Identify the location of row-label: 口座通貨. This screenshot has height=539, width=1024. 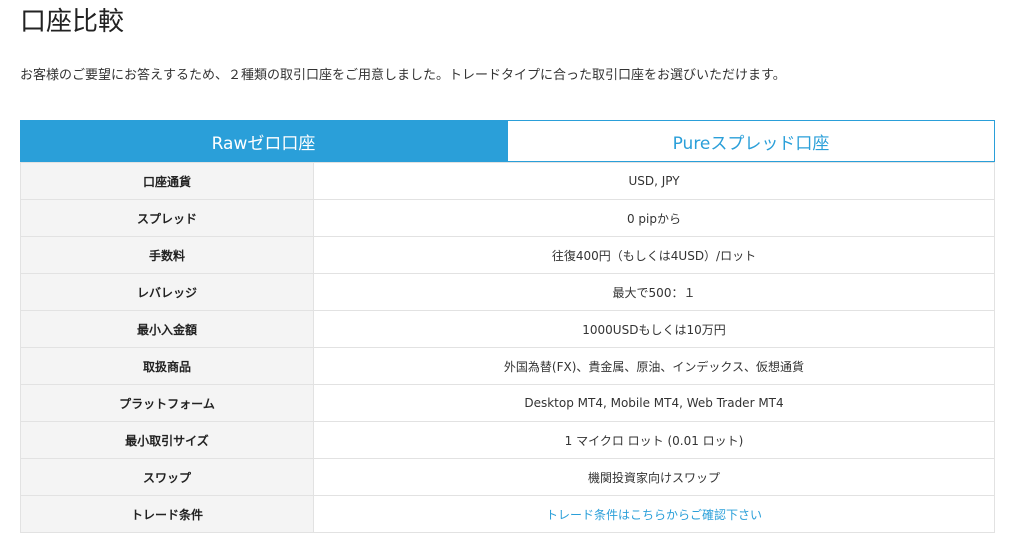
(167, 181).